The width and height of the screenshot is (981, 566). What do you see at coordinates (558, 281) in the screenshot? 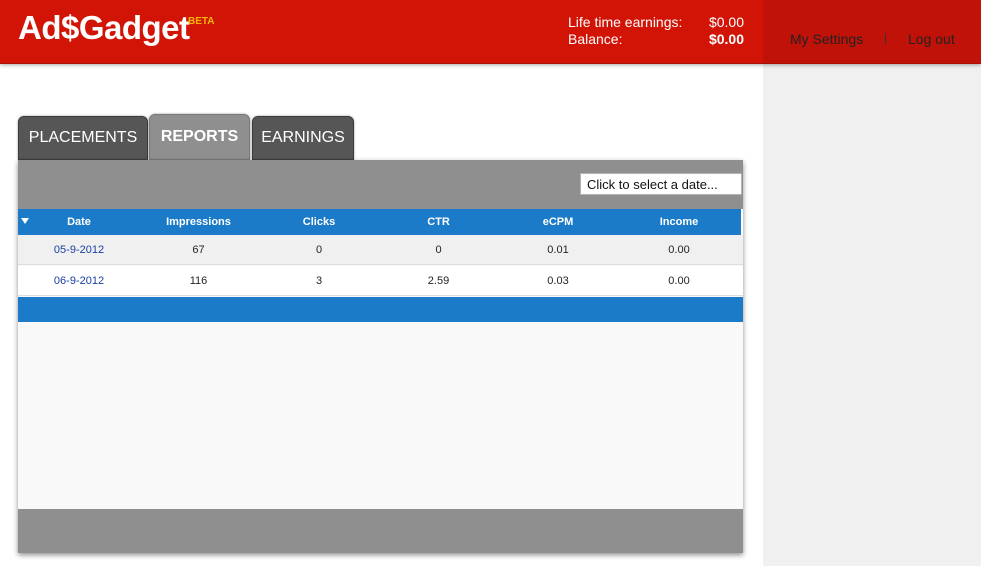
I see `cell-ecpm: 0.03` at bounding box center [558, 281].